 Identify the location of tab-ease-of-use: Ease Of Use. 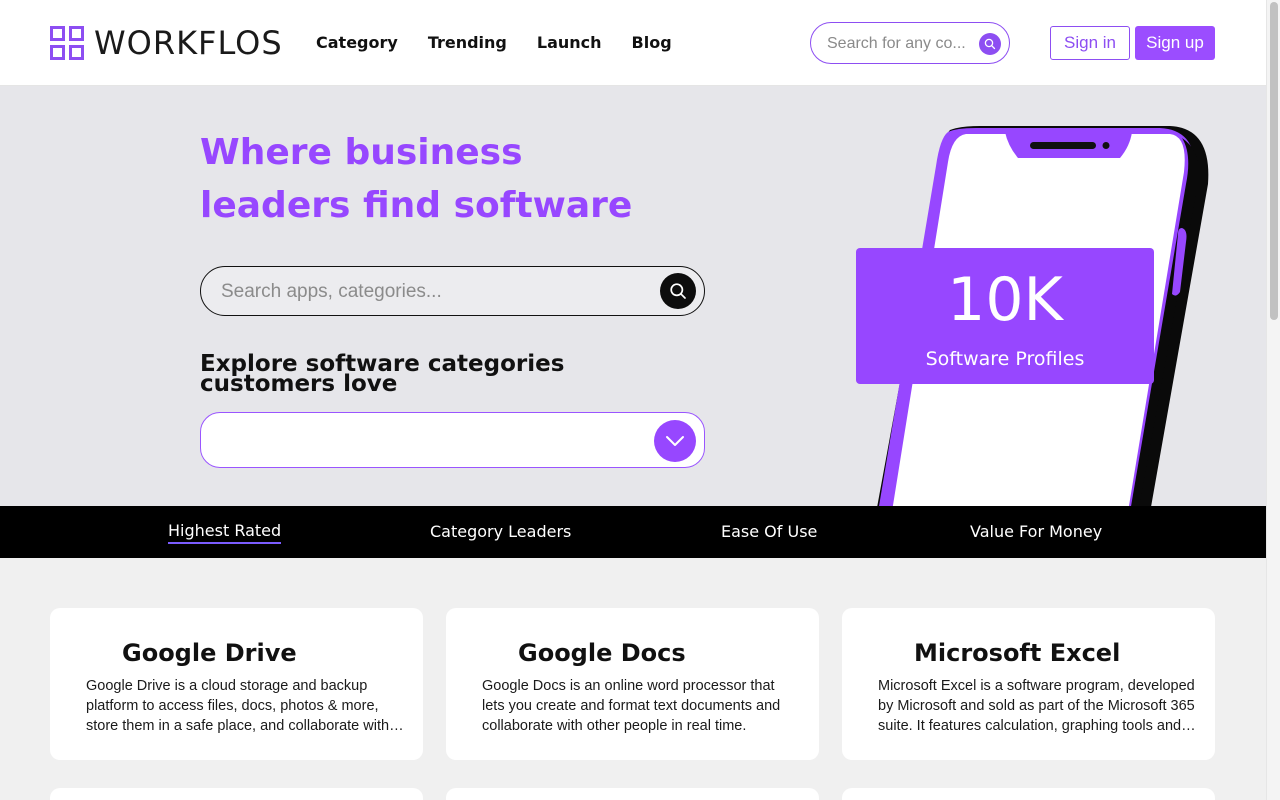
(769, 532).